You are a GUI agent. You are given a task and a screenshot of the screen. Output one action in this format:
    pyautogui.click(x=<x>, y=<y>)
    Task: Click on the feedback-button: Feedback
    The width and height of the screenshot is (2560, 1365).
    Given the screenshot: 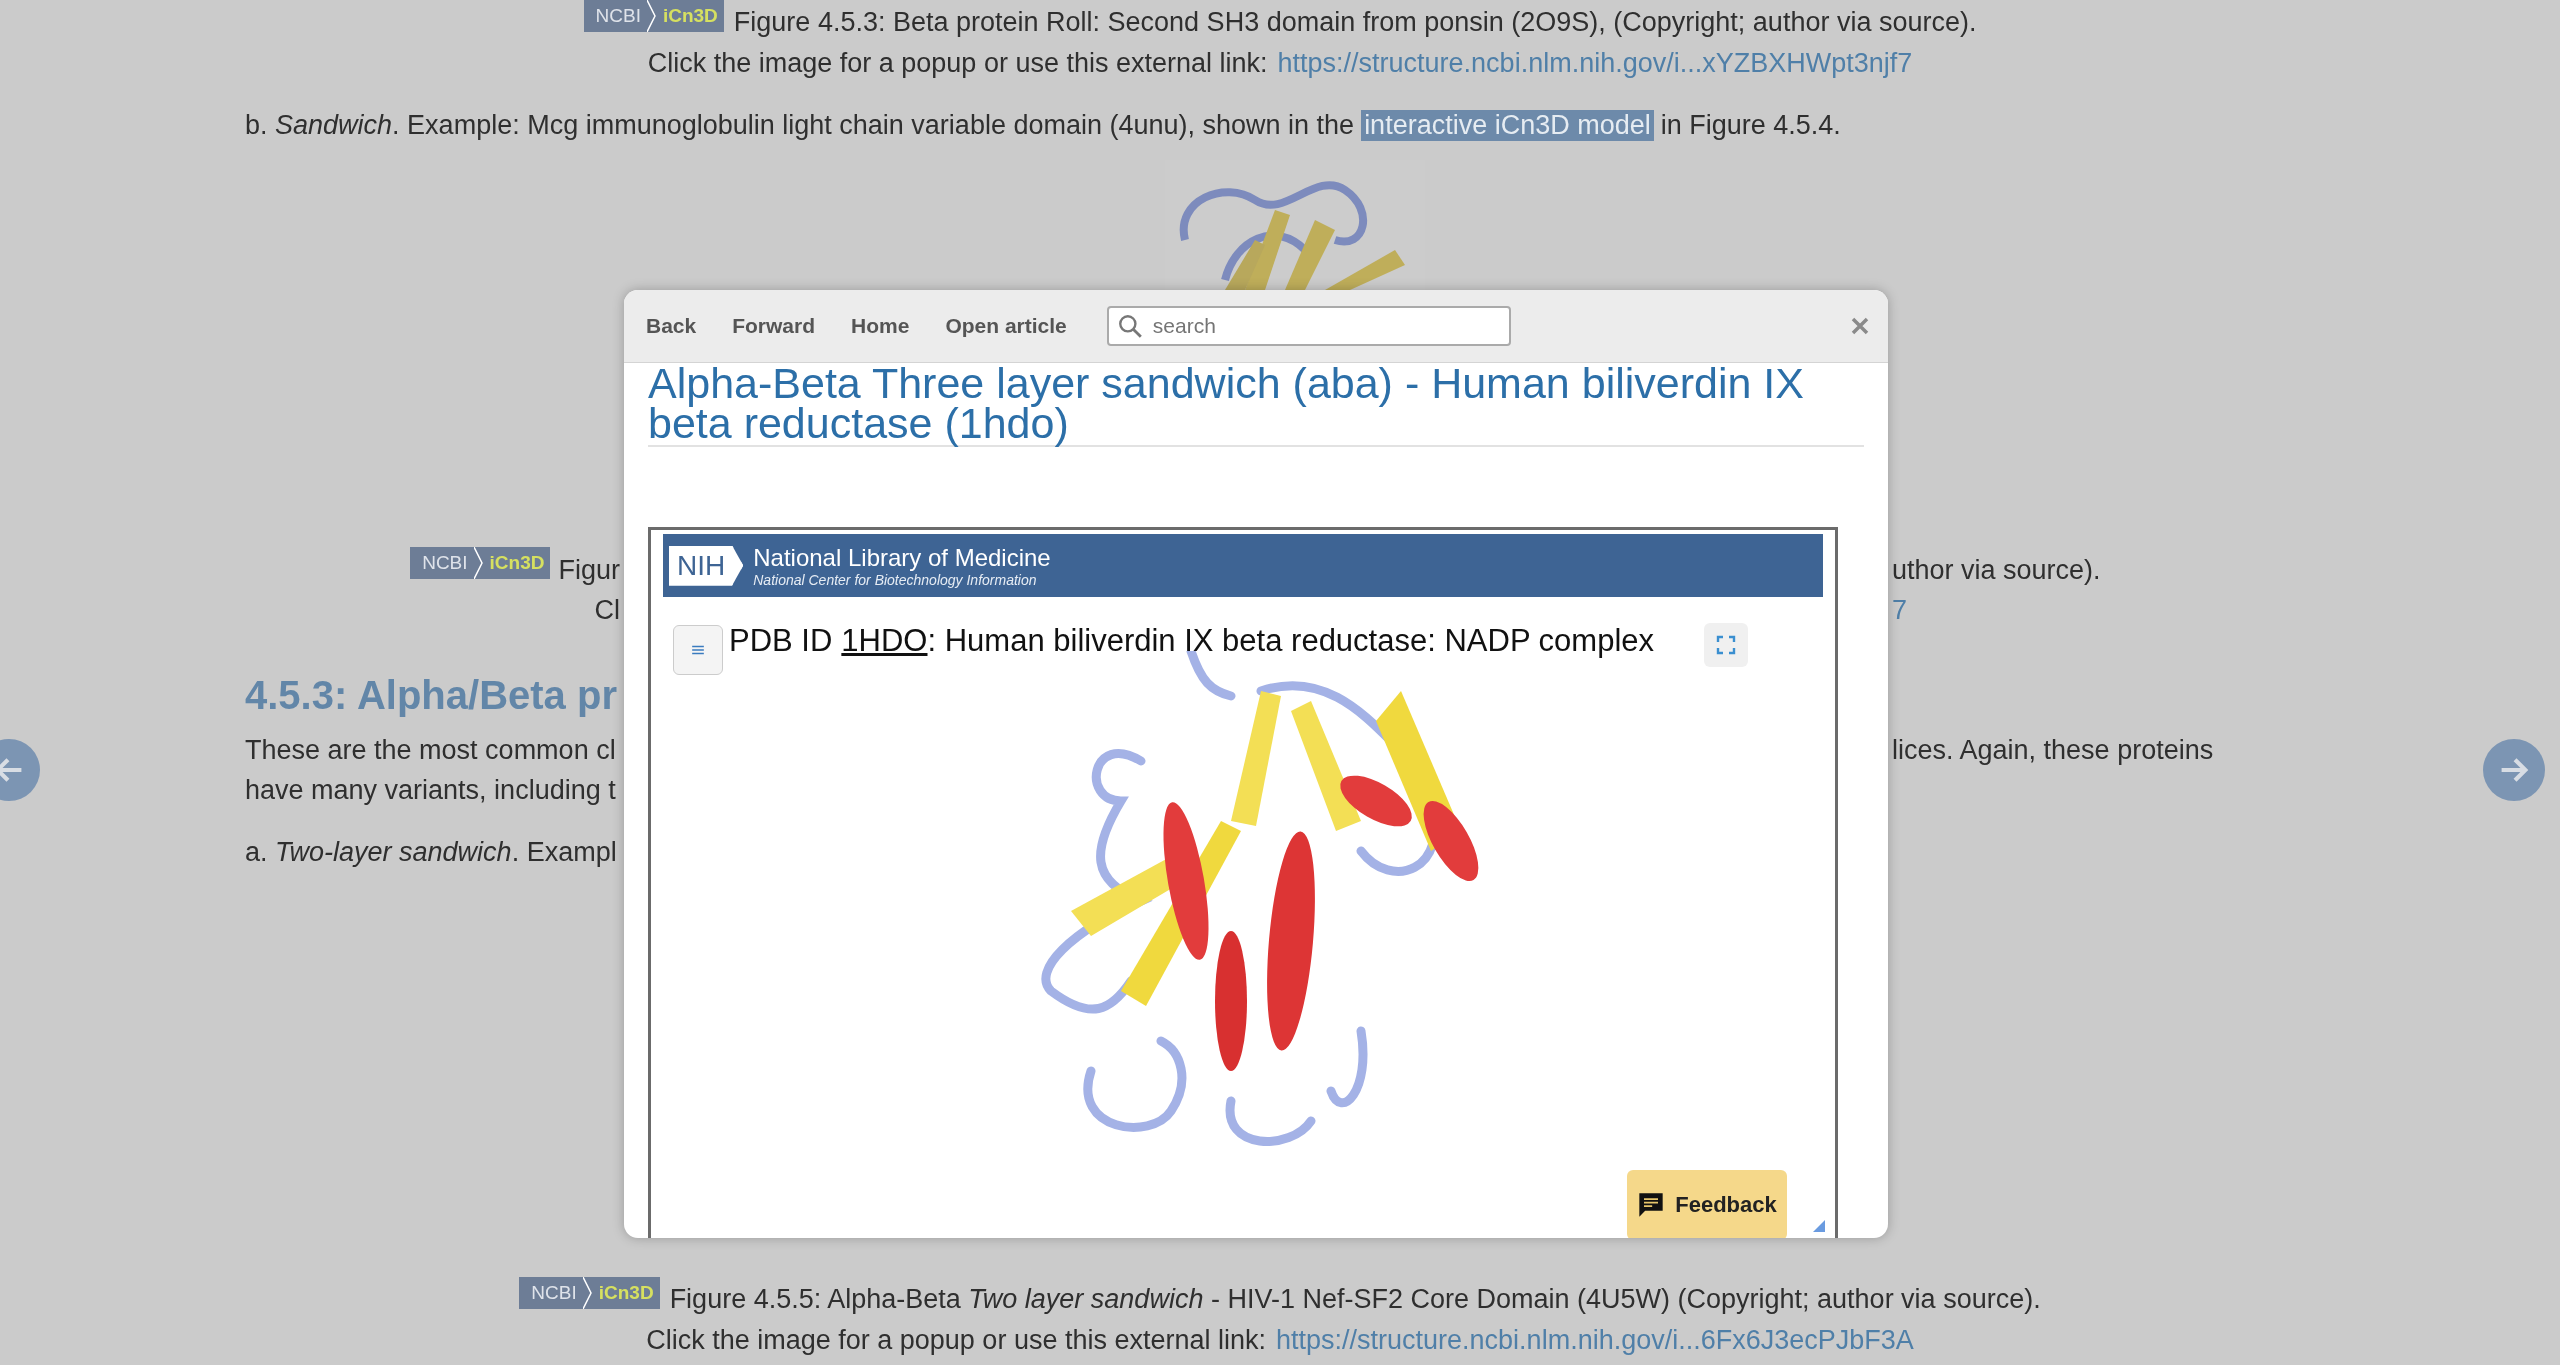 What is the action you would take?
    pyautogui.click(x=1707, y=1204)
    